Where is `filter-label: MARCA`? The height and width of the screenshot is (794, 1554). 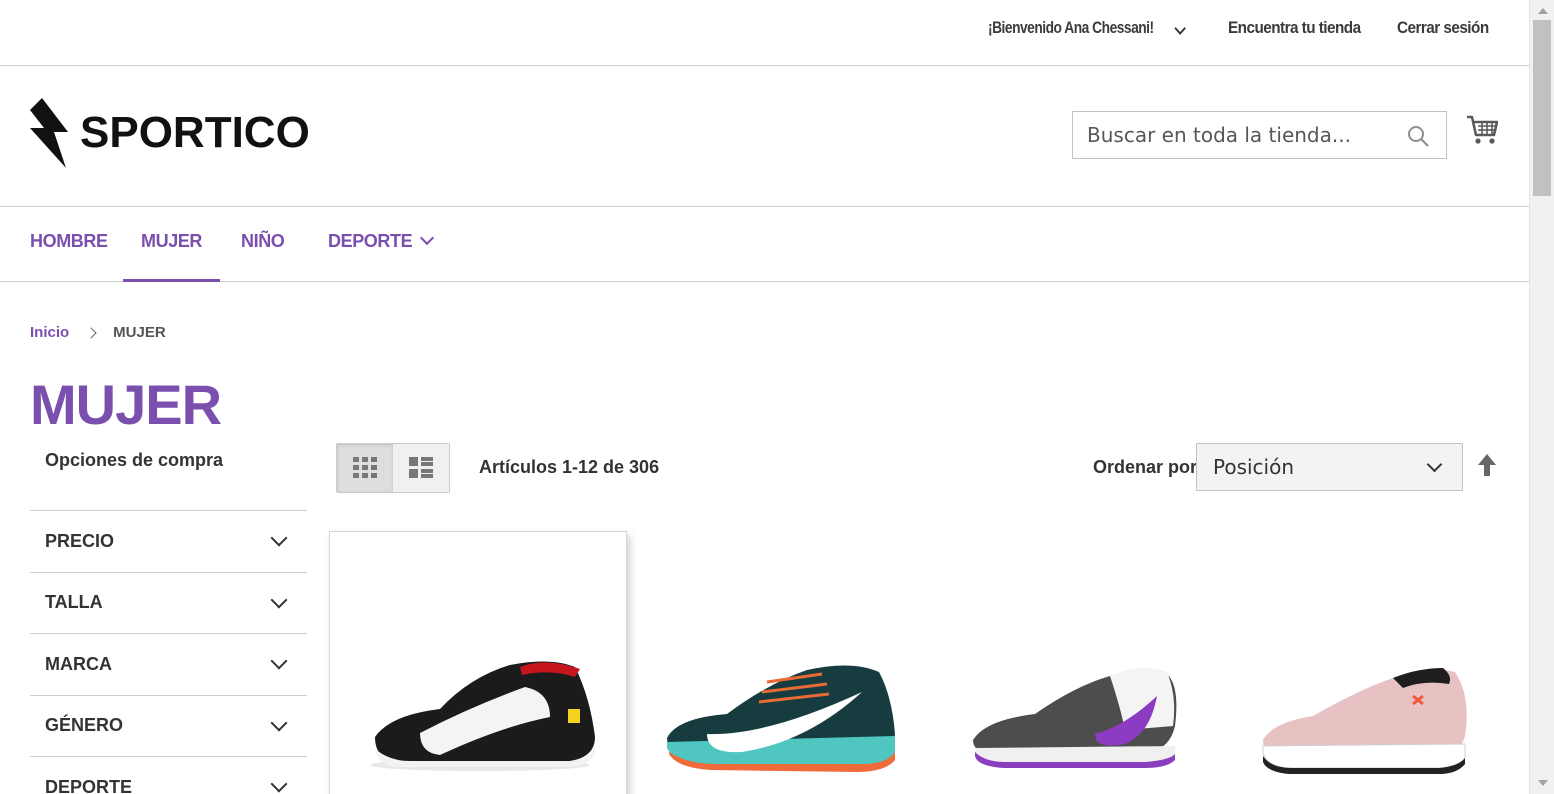
filter-label: MARCA is located at coordinates (78, 663).